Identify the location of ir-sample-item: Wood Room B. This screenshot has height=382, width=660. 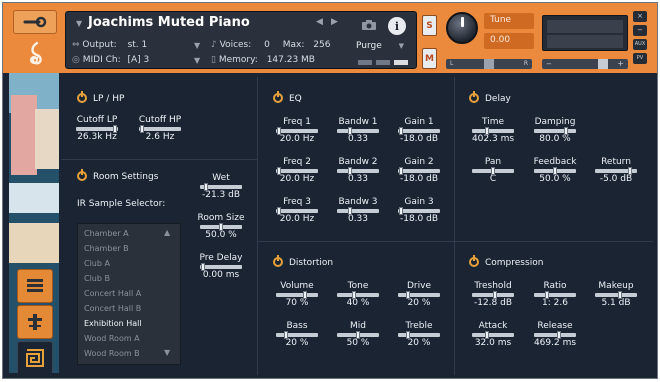
(112, 353).